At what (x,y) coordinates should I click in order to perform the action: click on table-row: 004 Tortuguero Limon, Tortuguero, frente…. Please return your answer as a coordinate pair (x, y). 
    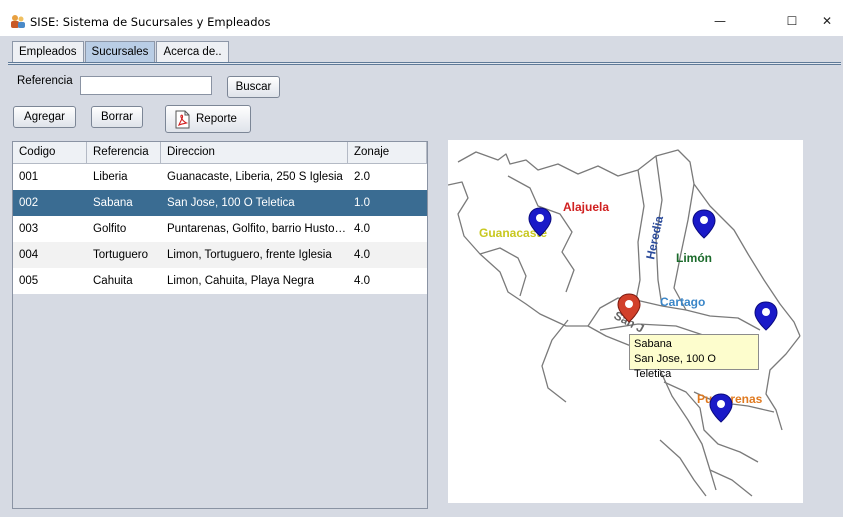
    Looking at the image, I should click on (220, 255).